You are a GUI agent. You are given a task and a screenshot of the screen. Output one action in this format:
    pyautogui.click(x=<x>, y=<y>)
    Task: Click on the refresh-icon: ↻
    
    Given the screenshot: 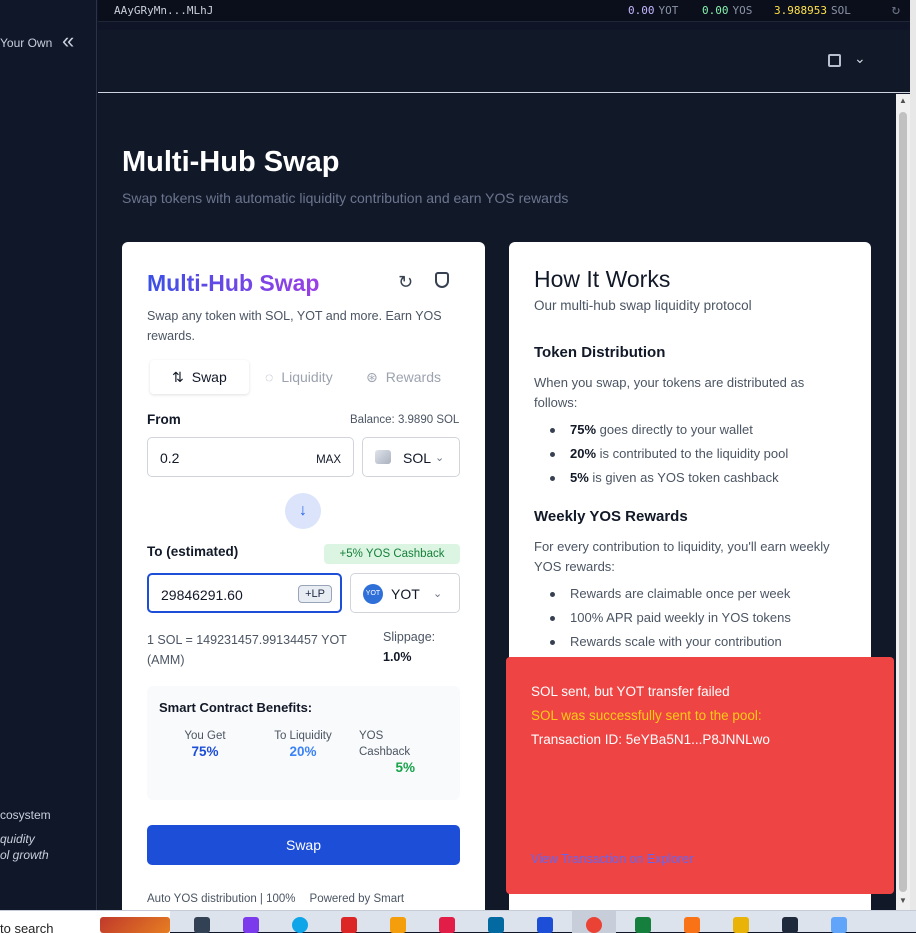 What is the action you would take?
    pyautogui.click(x=405, y=282)
    